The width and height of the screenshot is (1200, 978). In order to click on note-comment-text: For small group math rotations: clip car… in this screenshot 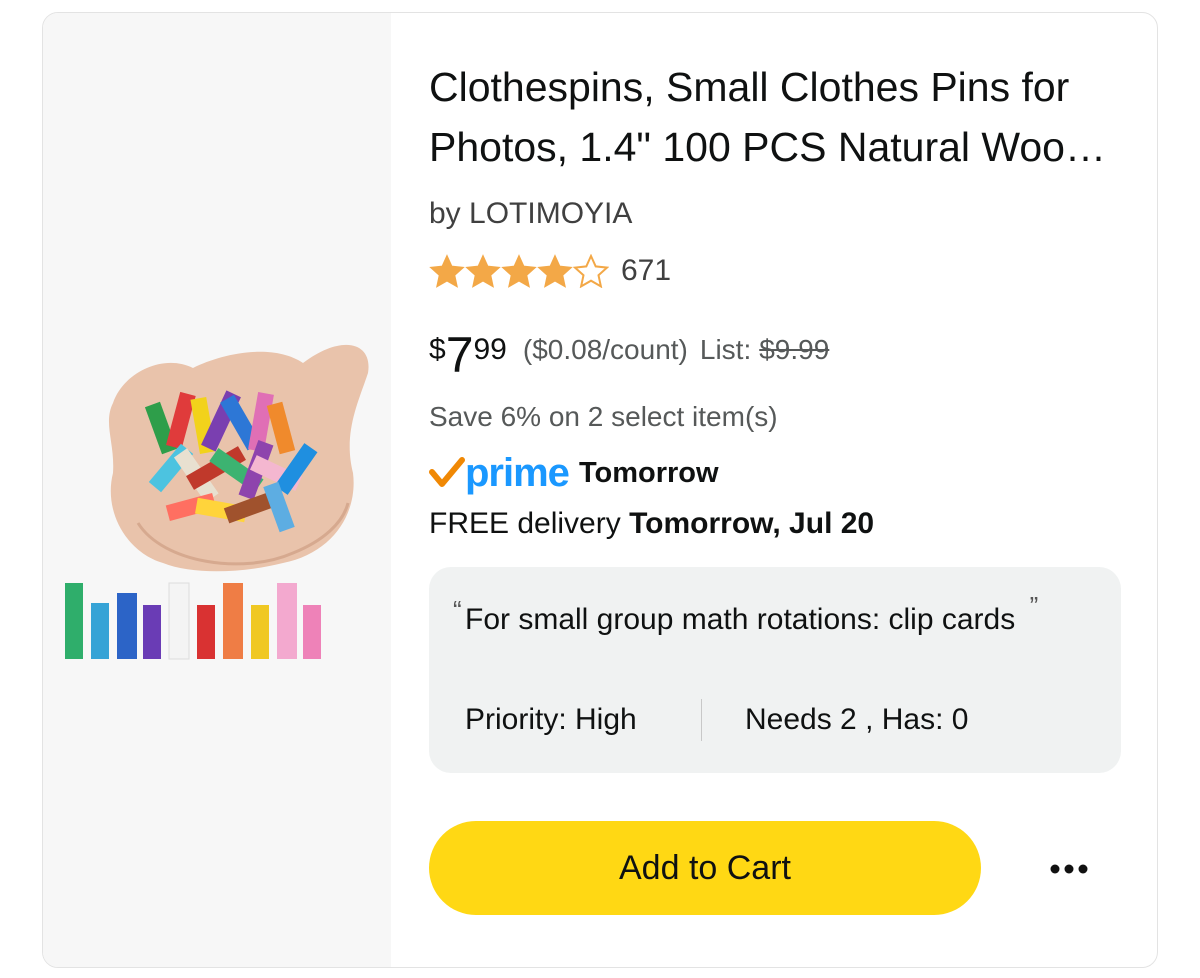, I will do `click(740, 619)`.